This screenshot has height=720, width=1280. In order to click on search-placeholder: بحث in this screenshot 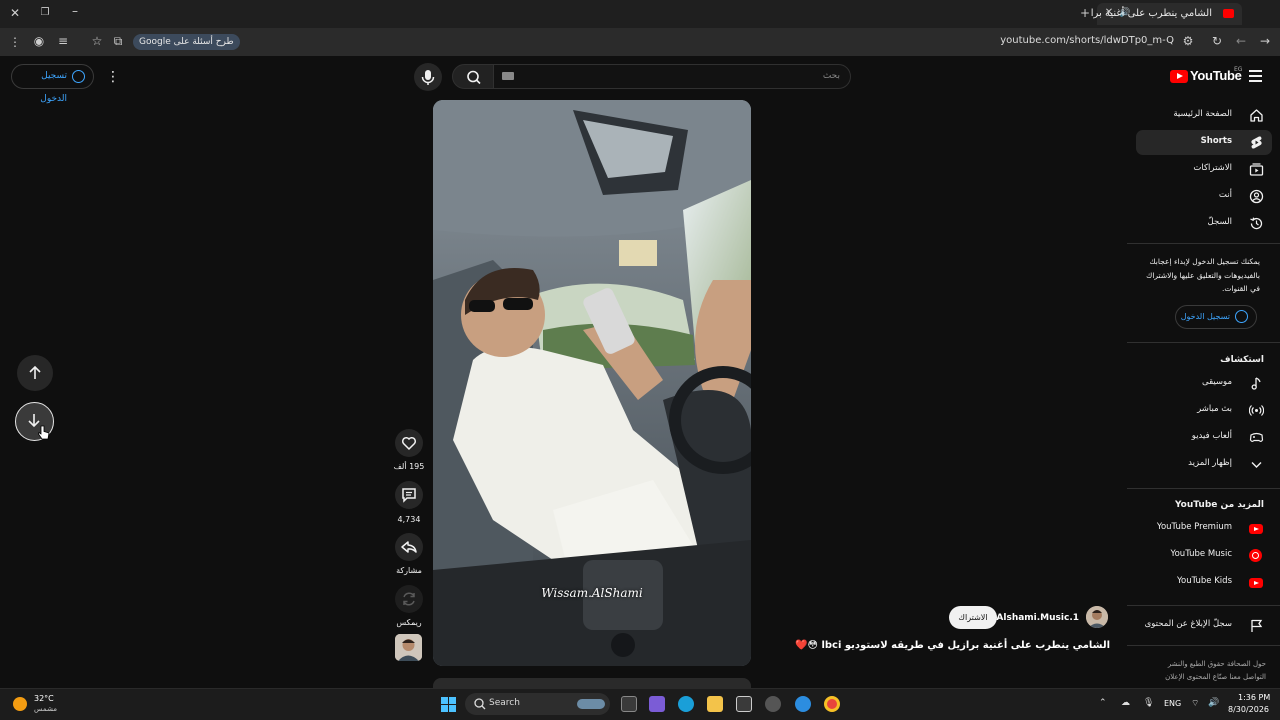, I will do `click(831, 76)`.